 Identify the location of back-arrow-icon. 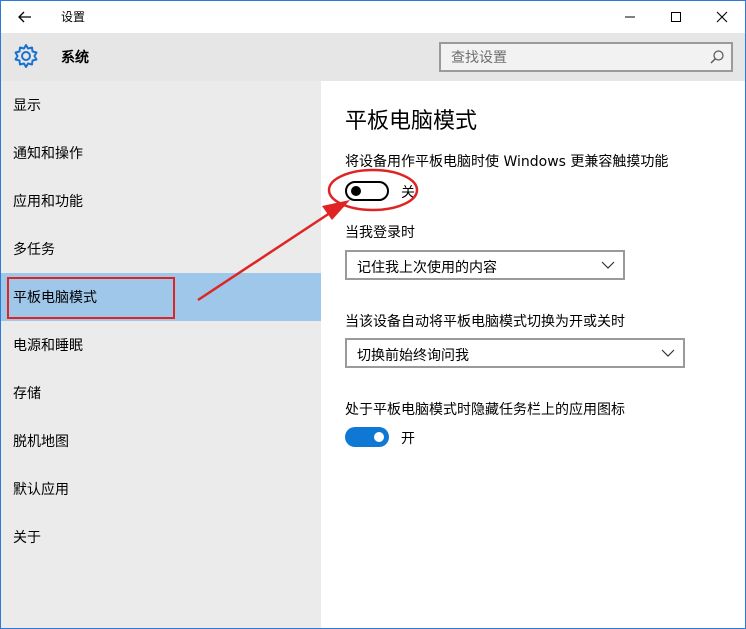
(24, 17).